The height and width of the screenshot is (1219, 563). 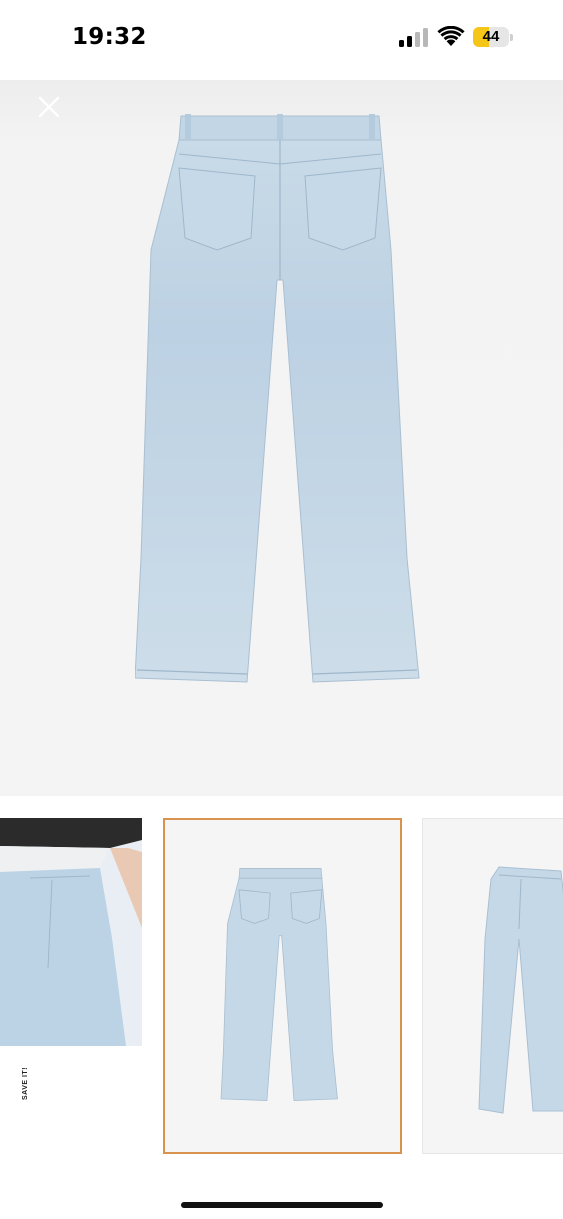 What do you see at coordinates (451, 36) in the screenshot?
I see `wifi-icon` at bounding box center [451, 36].